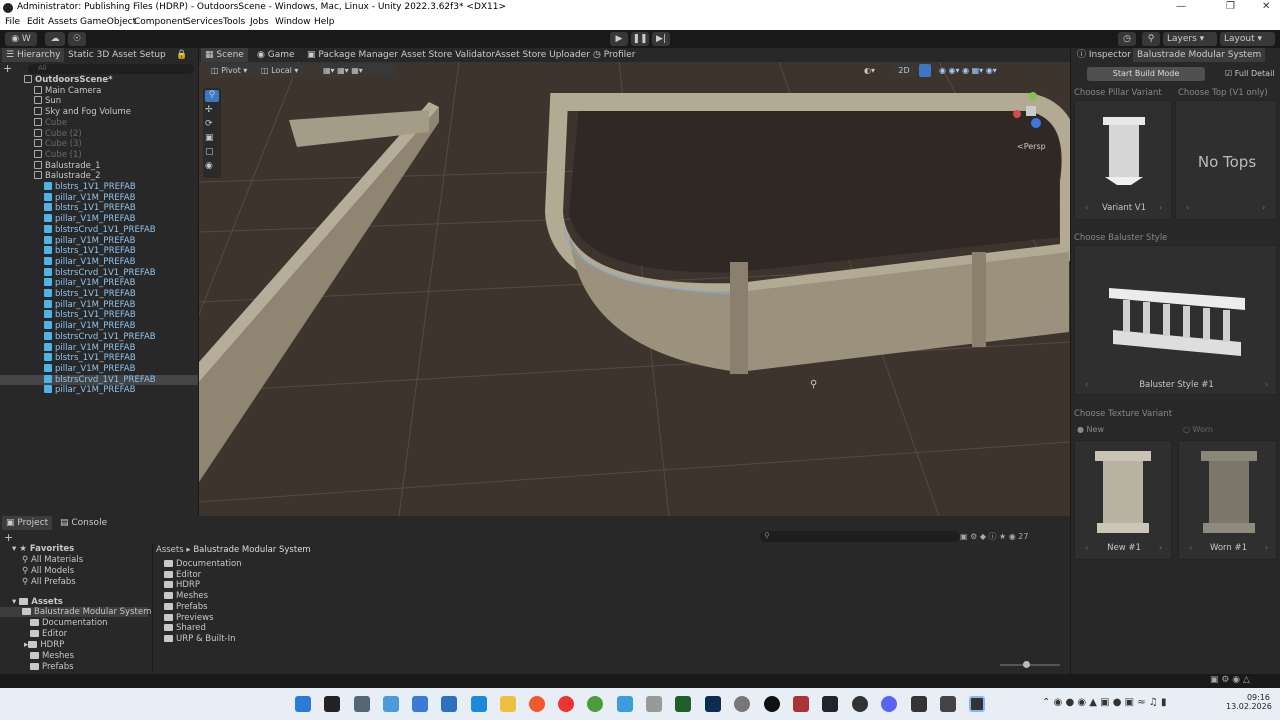 This screenshot has height=720, width=1280. I want to click on tab-console: ▤ Console, so click(83, 523).